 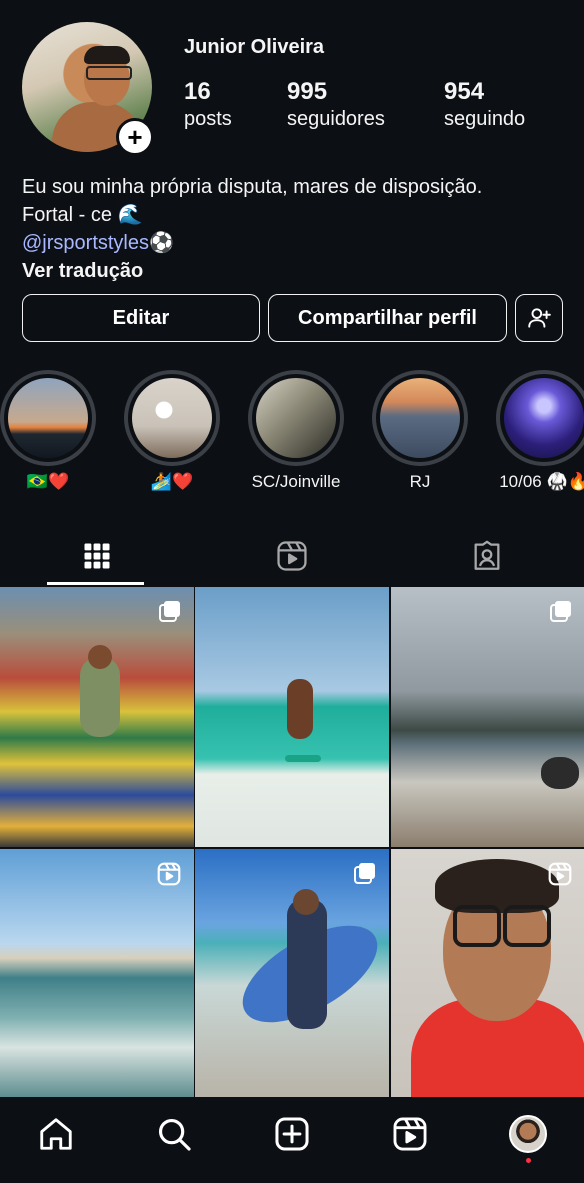 I want to click on nav-profile, so click(x=528, y=1134).